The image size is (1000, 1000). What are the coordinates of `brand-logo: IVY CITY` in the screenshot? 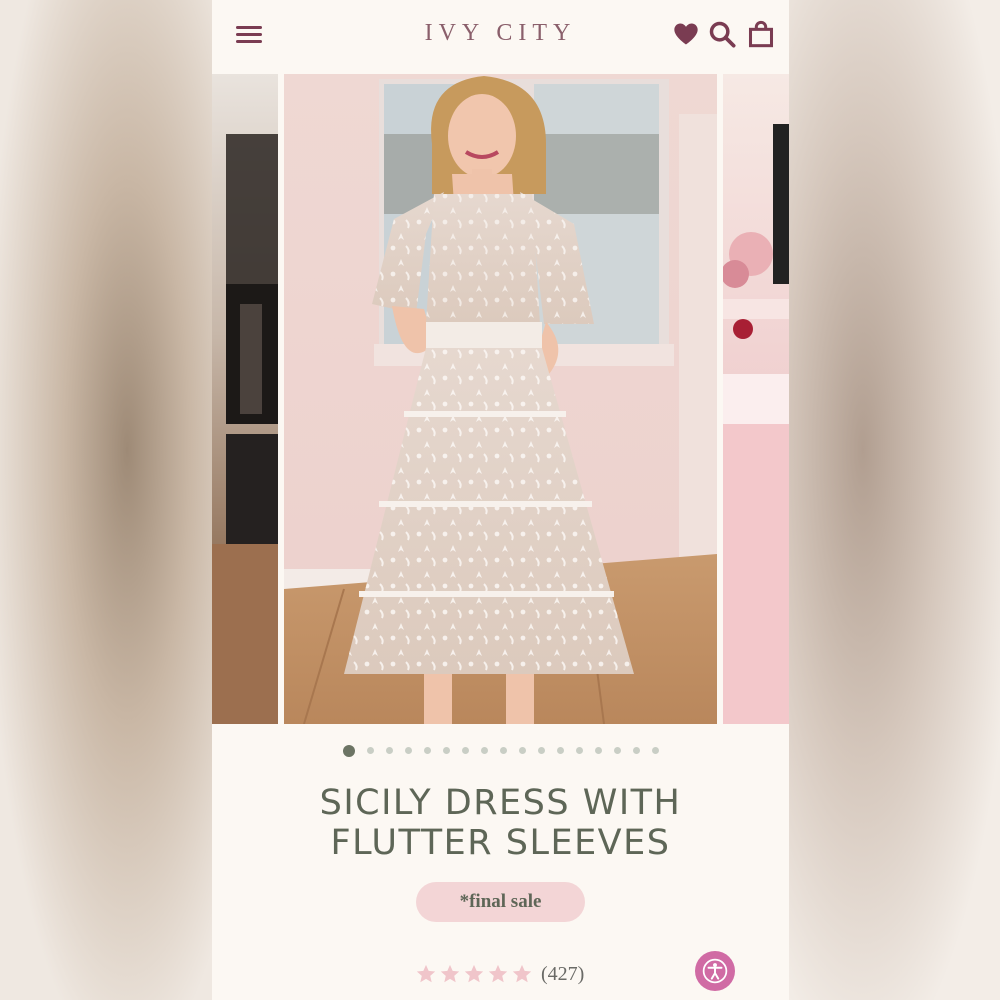 It's located at (500, 33).